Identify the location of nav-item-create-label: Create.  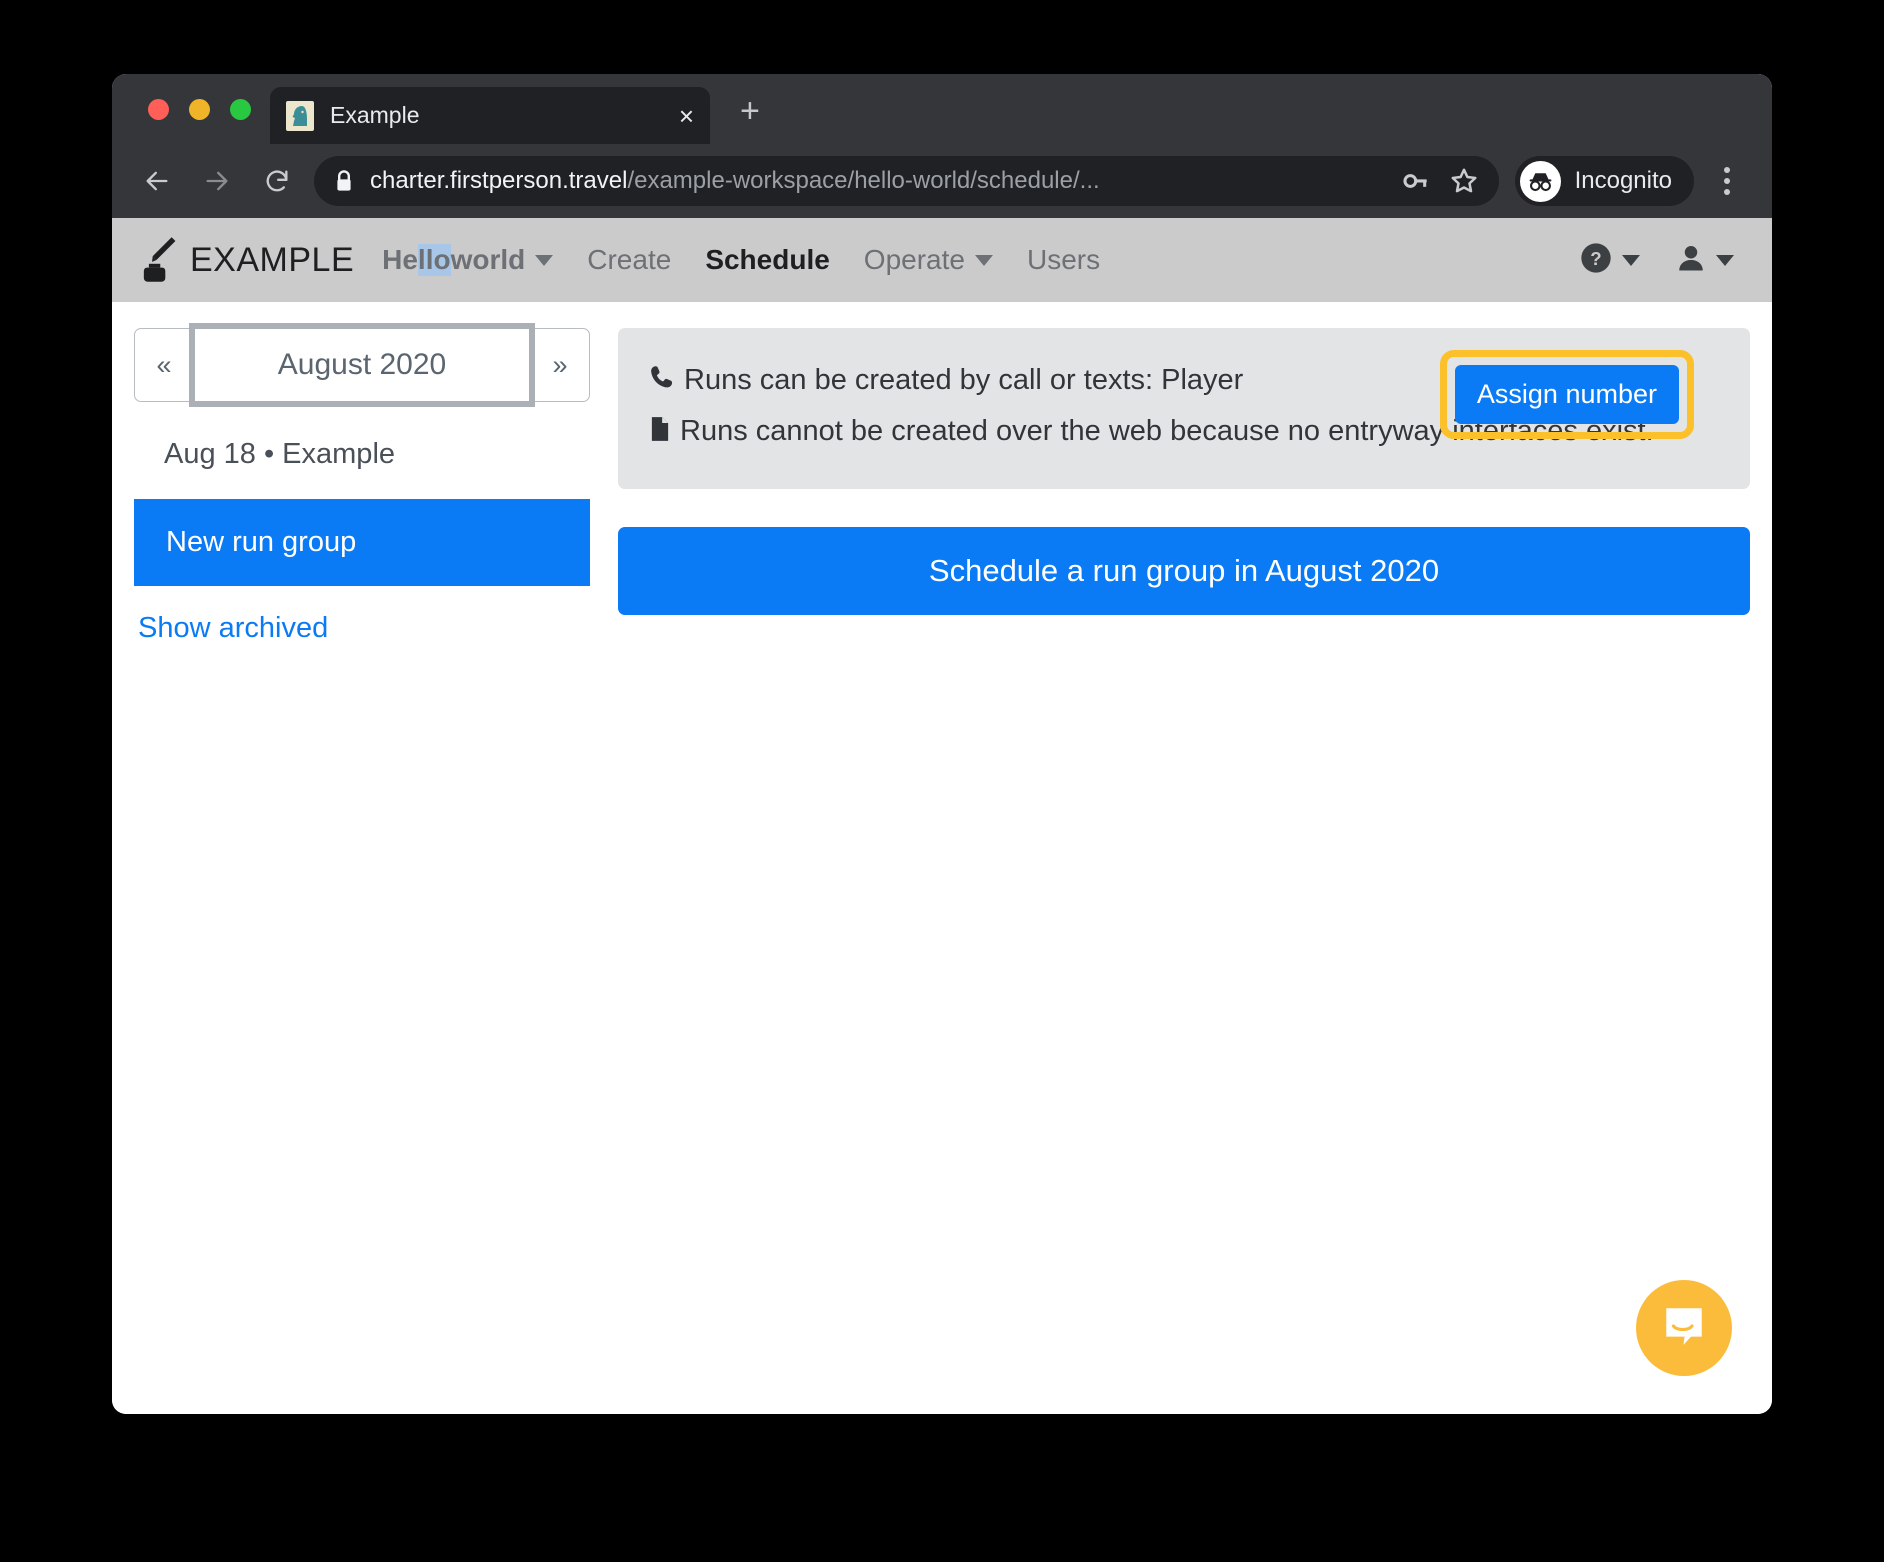
(629, 259).